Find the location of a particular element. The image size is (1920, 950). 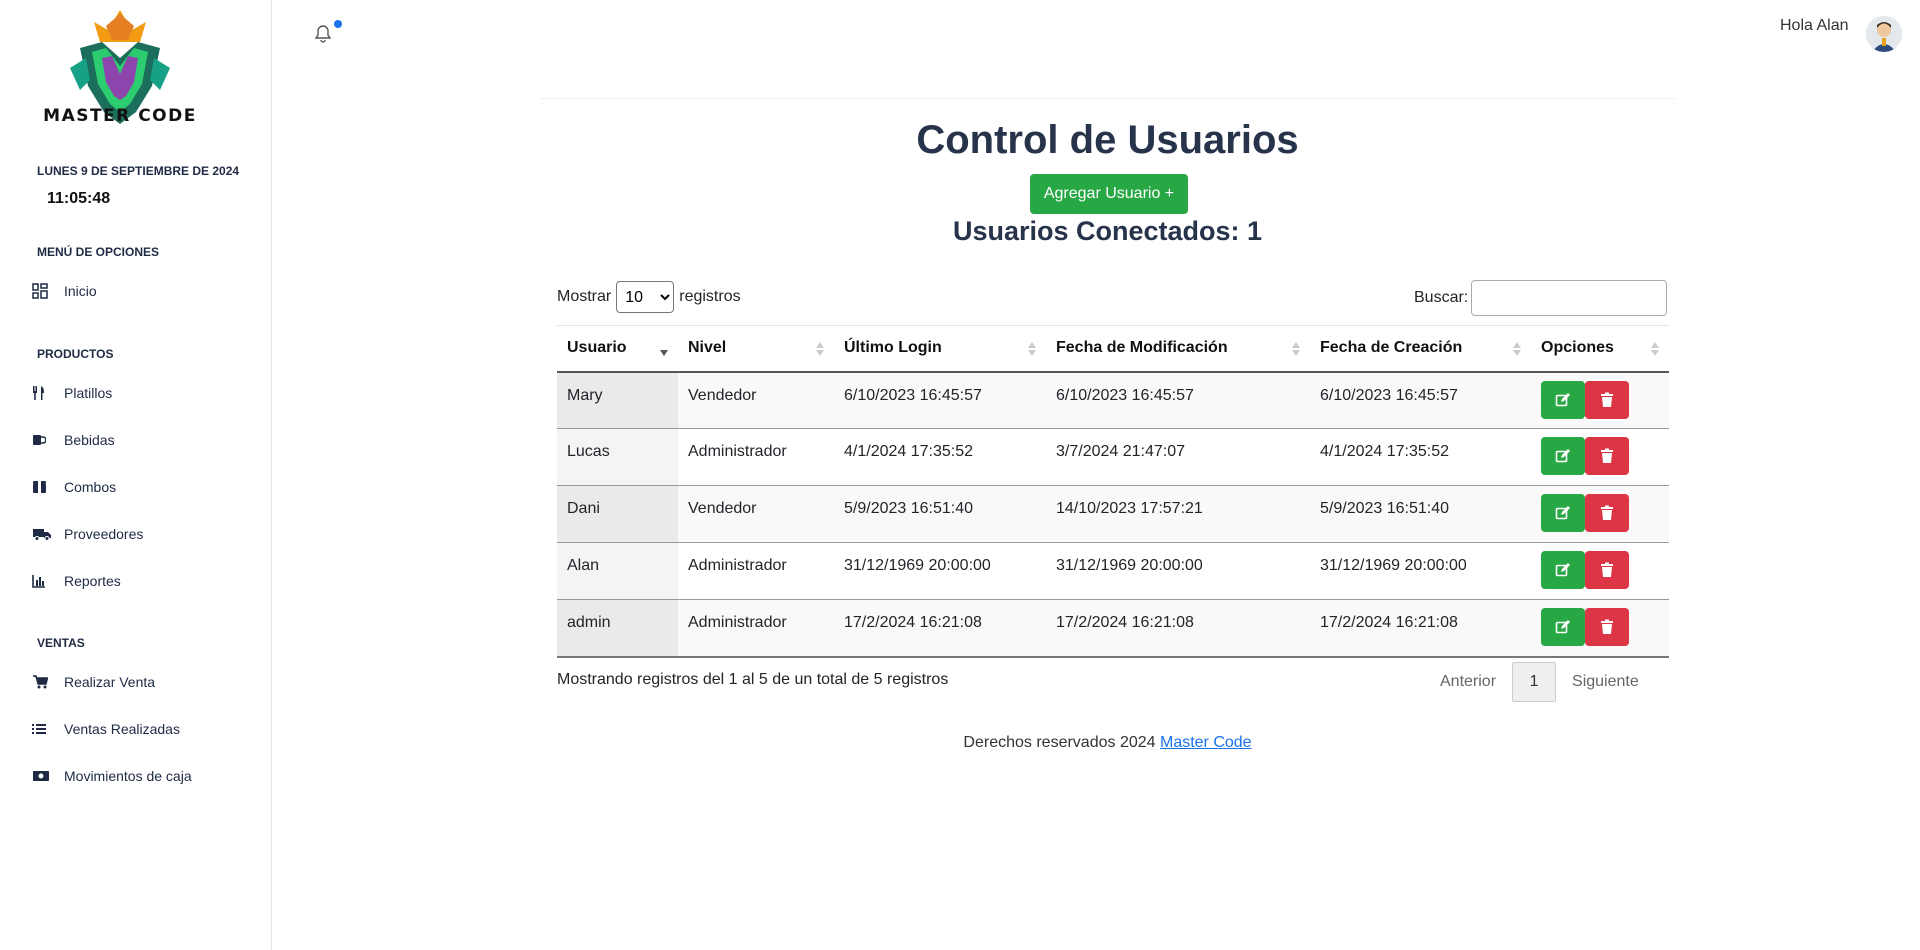

column-header-usuario: Usuario is located at coordinates (617, 349).